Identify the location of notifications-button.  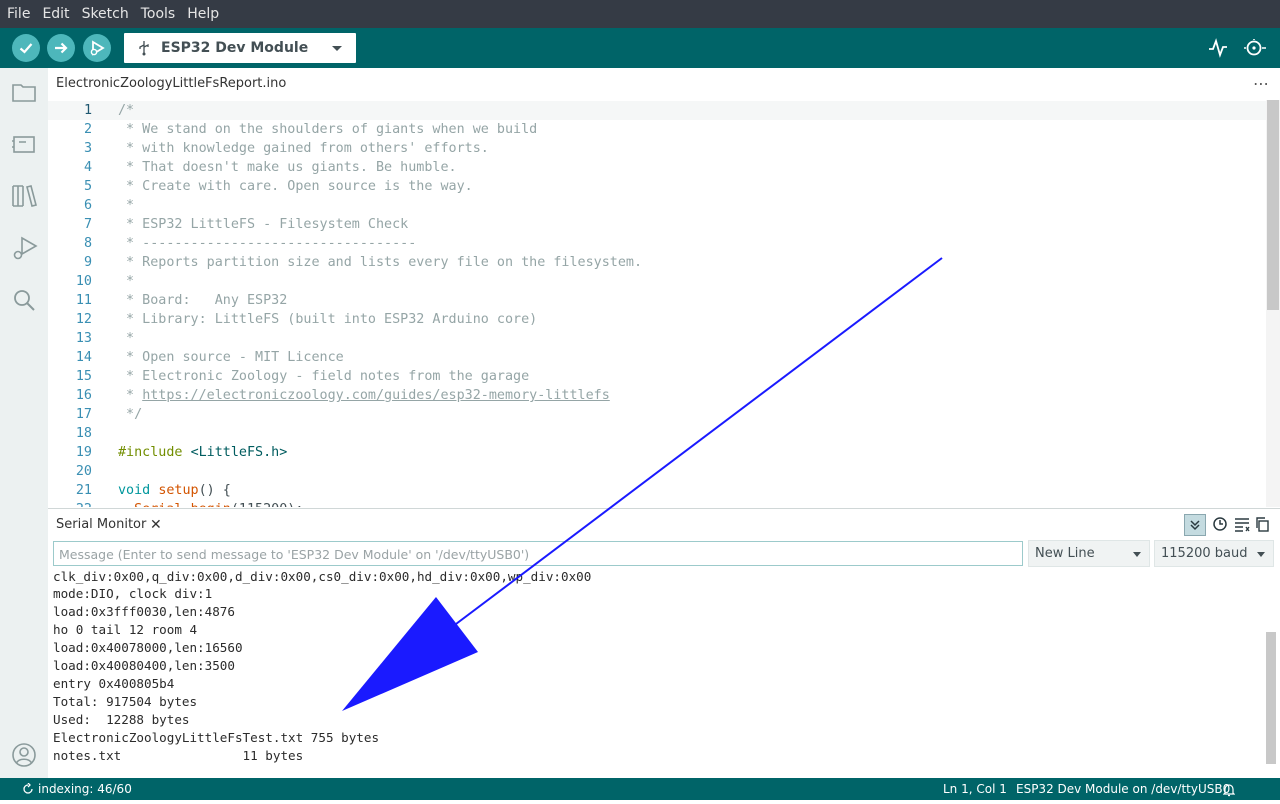
(1229, 793).